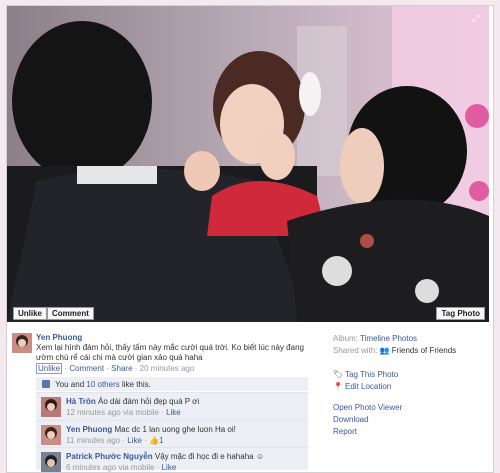  What do you see at coordinates (112, 412) in the screenshot?
I see `comment-time: 12 minutes ago via mobile` at bounding box center [112, 412].